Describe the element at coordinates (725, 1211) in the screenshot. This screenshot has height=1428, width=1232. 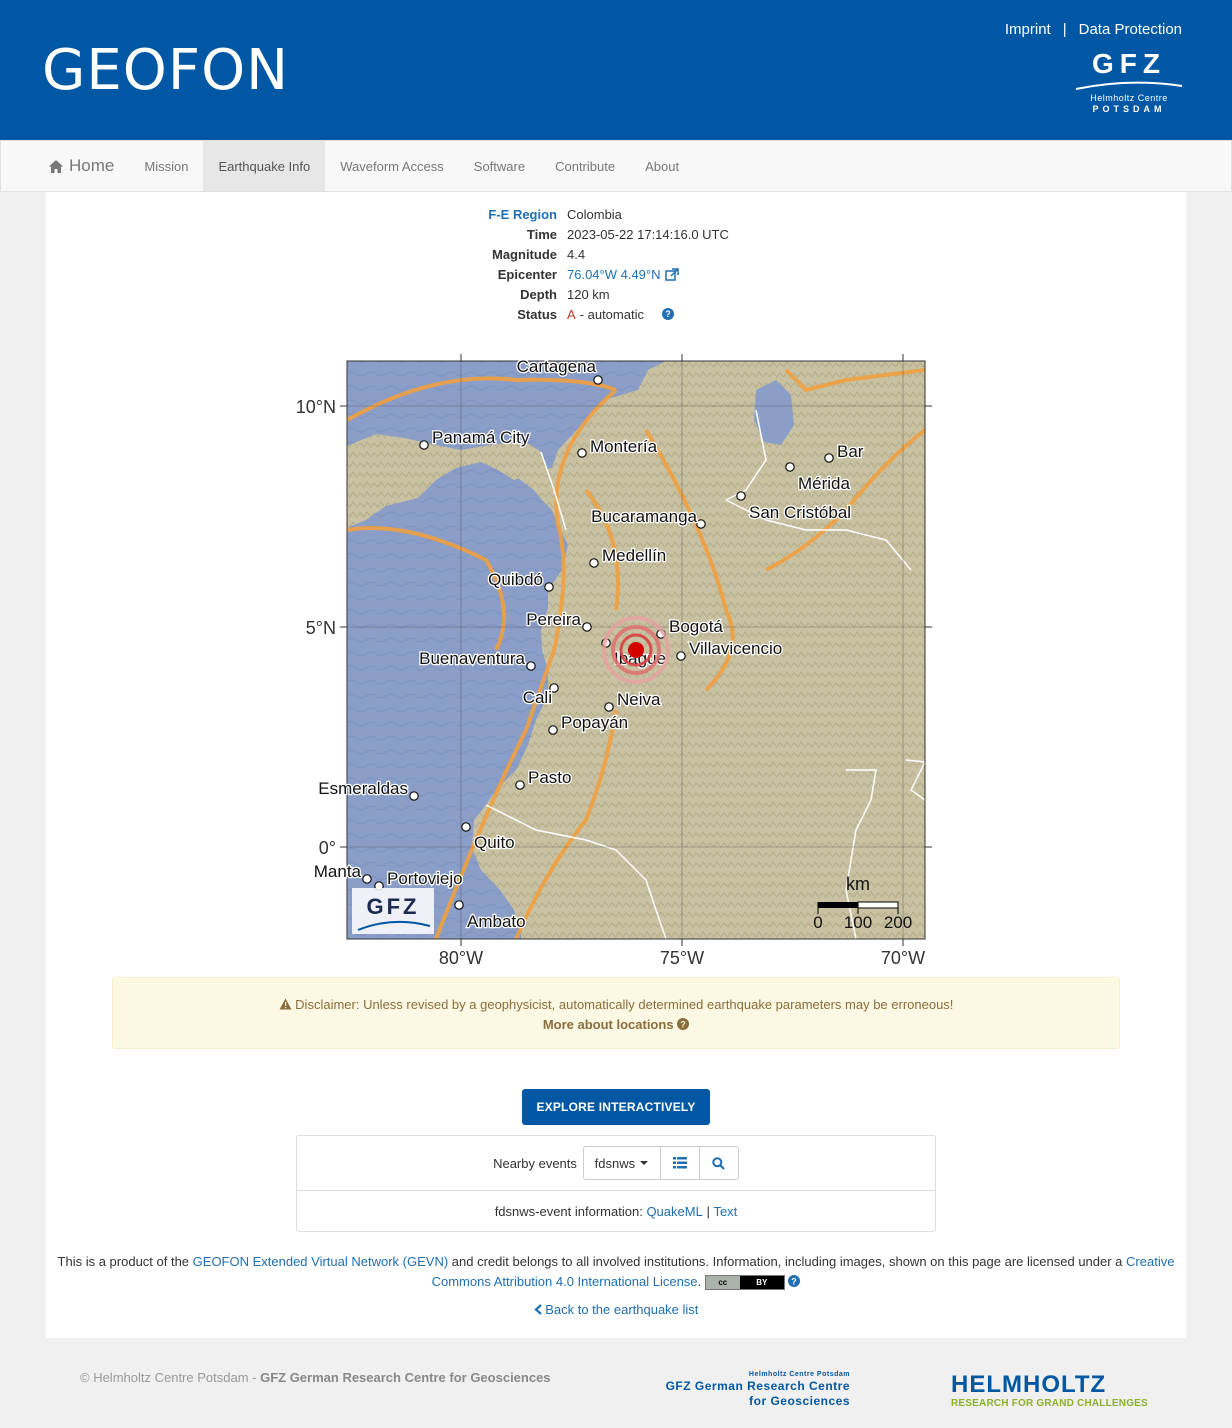
I see `text-link: Text` at that location.